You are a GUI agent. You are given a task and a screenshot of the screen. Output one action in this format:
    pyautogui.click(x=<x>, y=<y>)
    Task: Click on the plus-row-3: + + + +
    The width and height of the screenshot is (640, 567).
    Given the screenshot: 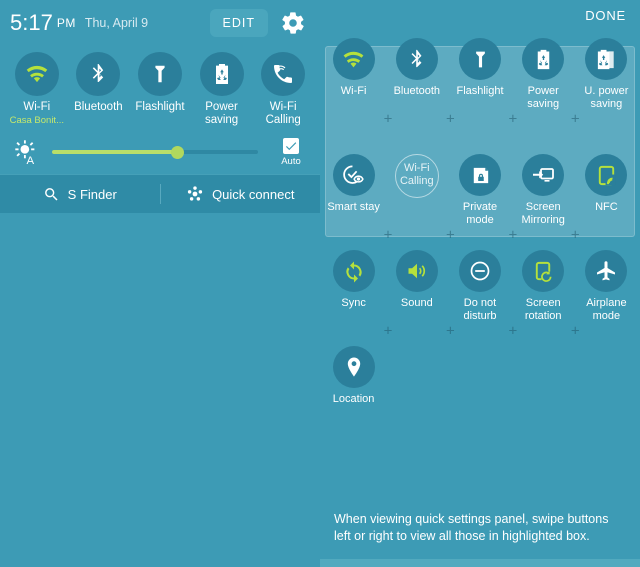 What is the action you would take?
    pyautogui.click(x=480, y=331)
    